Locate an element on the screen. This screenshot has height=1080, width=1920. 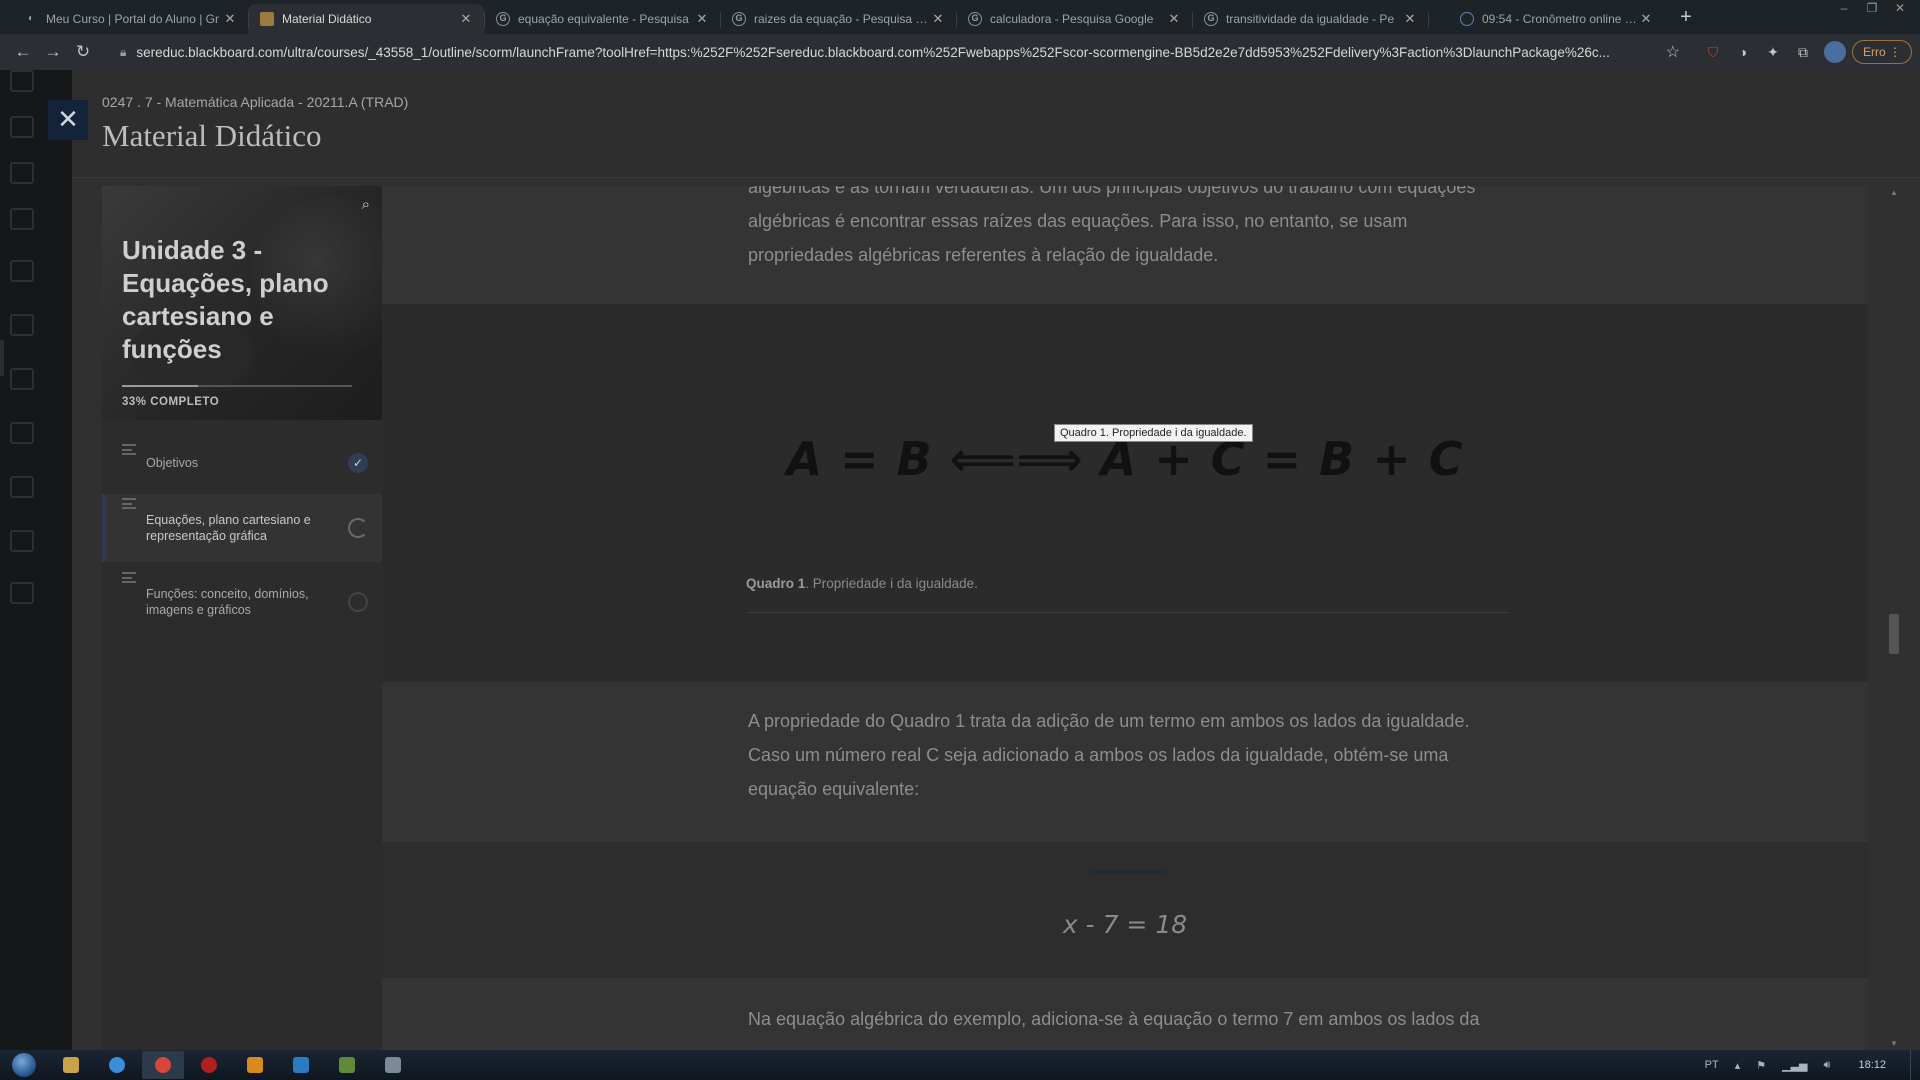
caption-divider is located at coordinates (1128, 612).